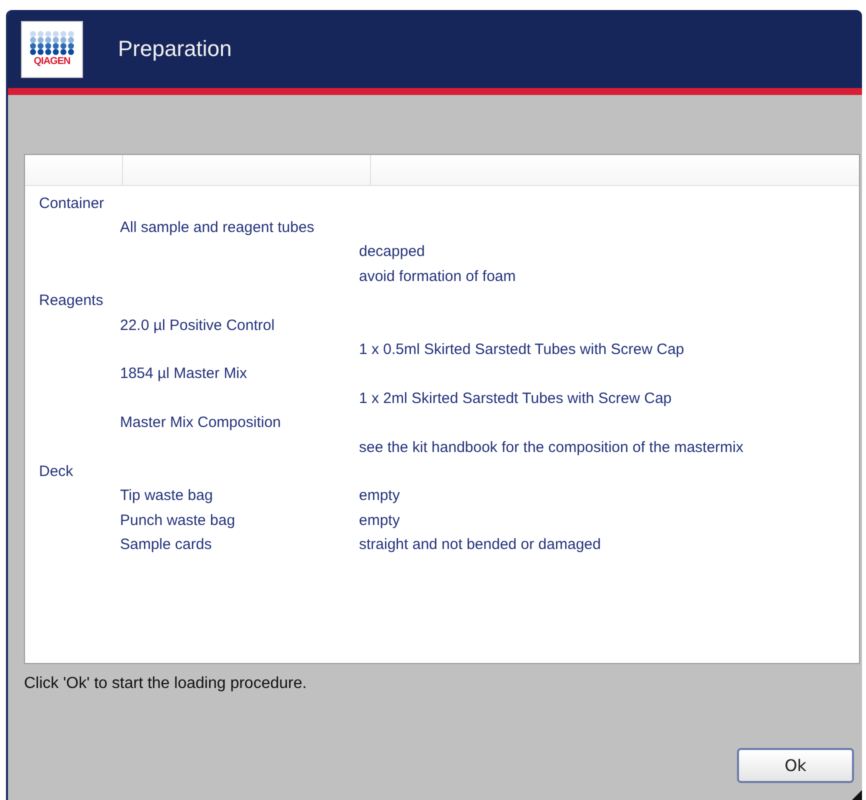  Describe the element at coordinates (515, 398) in the screenshot. I see `table-cell: 1 x 2ml Skirted Sarstedt Tubes with Screw Cap` at that location.